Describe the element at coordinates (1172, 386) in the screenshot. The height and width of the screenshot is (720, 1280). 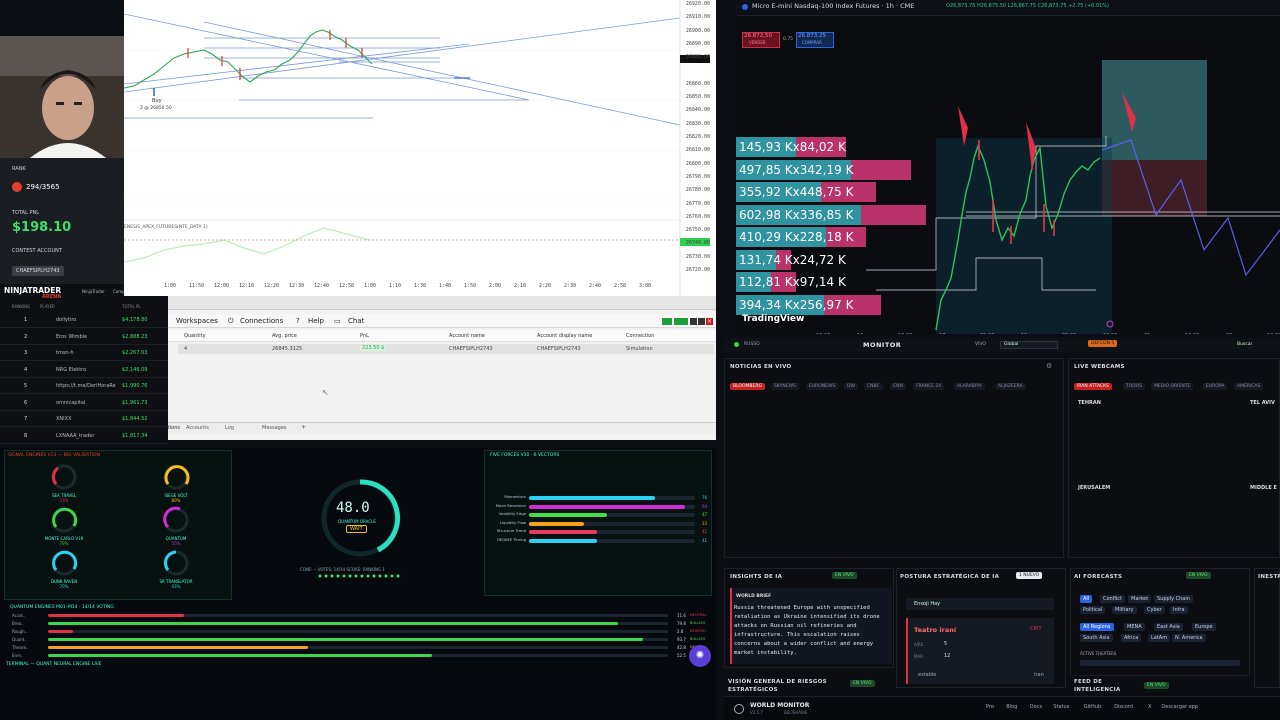
I see `webcam-tab: MEDIO ORIENTE` at that location.